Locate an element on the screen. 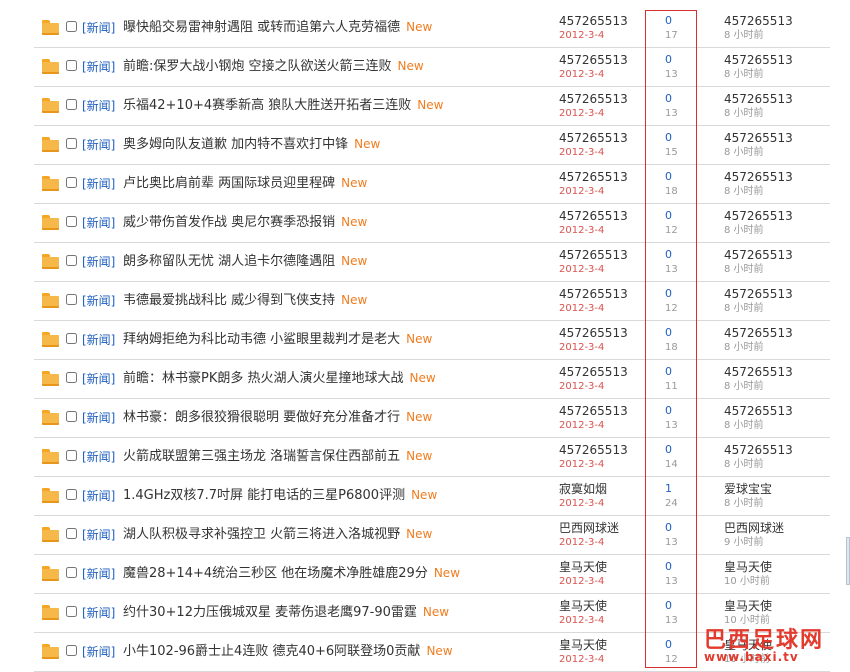  topic-title-link: 1.4GHz双核7.7吋屏 能打电话的三星P6800评测 New is located at coordinates (280, 495).